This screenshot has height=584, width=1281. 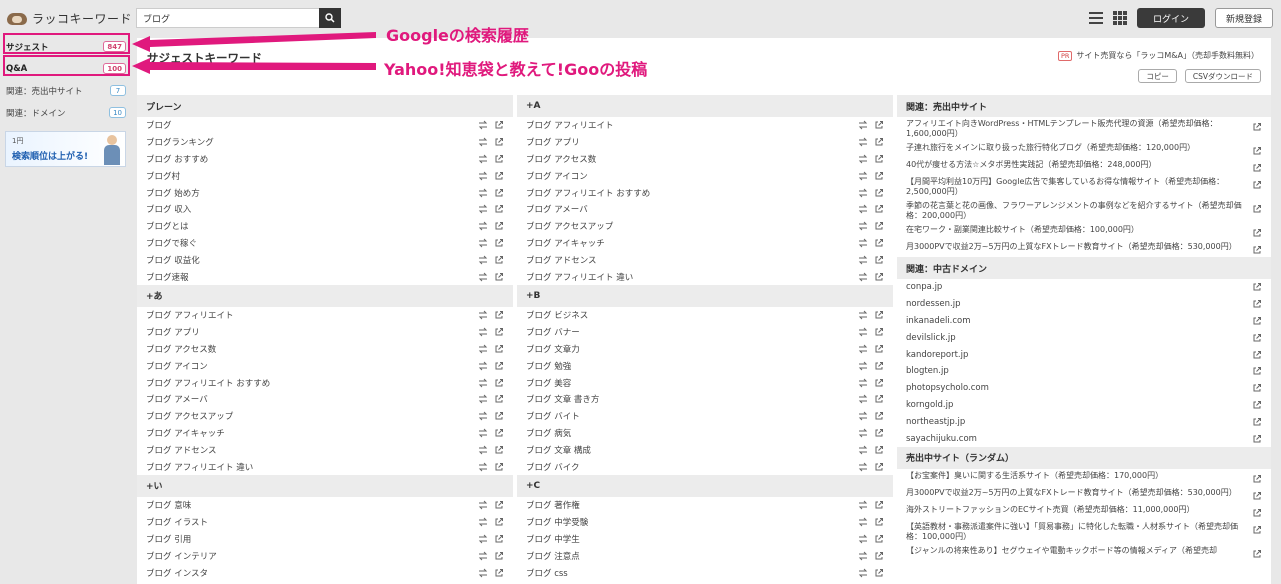 I want to click on annotation-yahoo: Yahoo!知恵袋と教えて!Gooの投稿, so click(x=516, y=69).